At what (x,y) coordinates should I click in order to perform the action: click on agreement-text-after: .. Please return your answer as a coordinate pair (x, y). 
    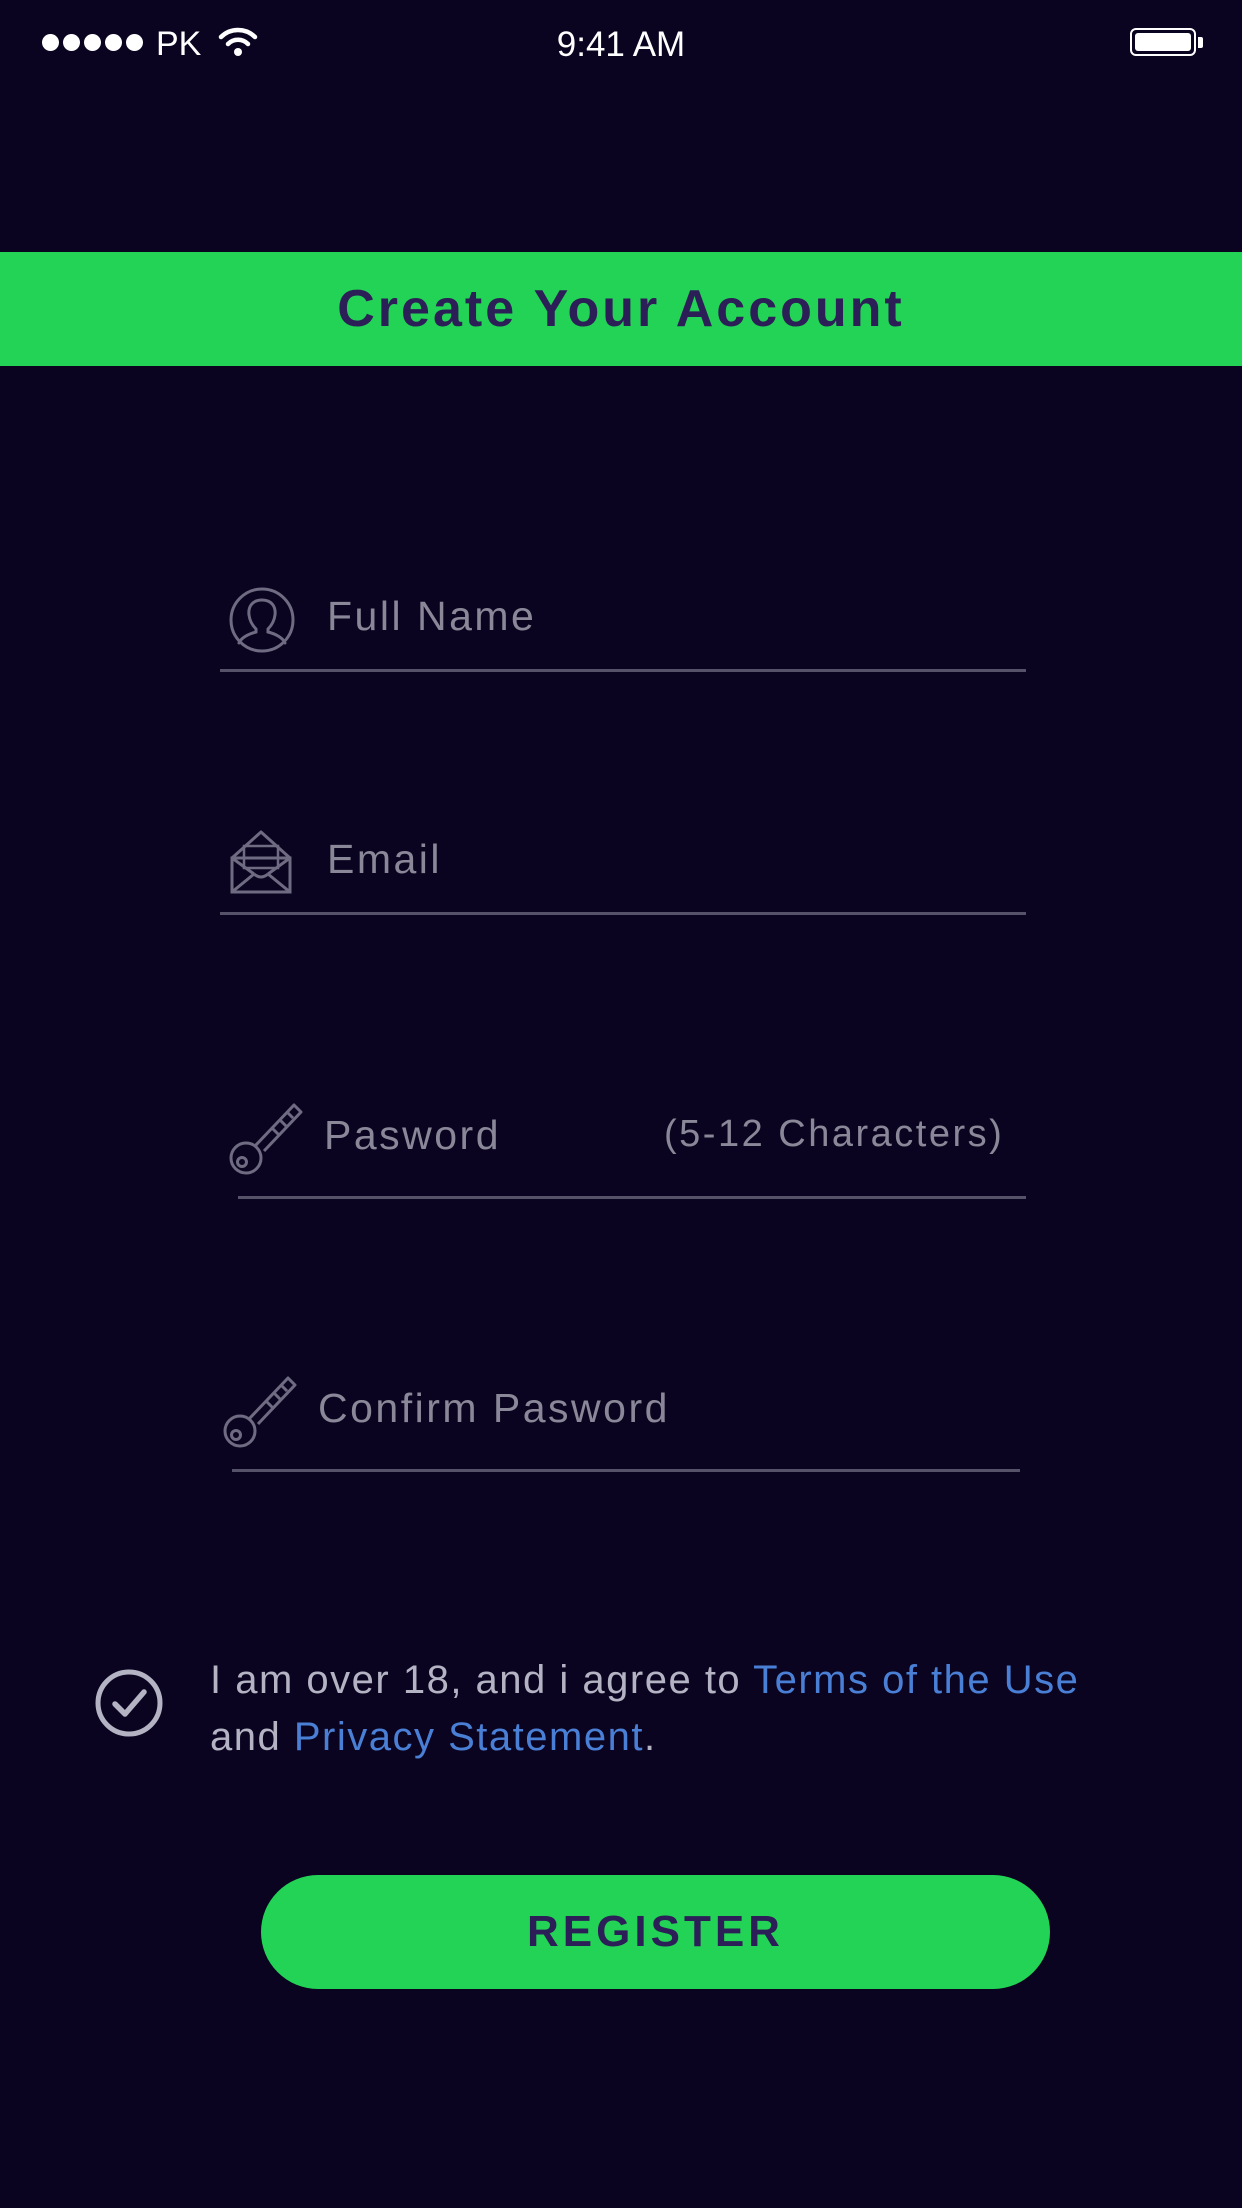
    Looking at the image, I should click on (650, 1737).